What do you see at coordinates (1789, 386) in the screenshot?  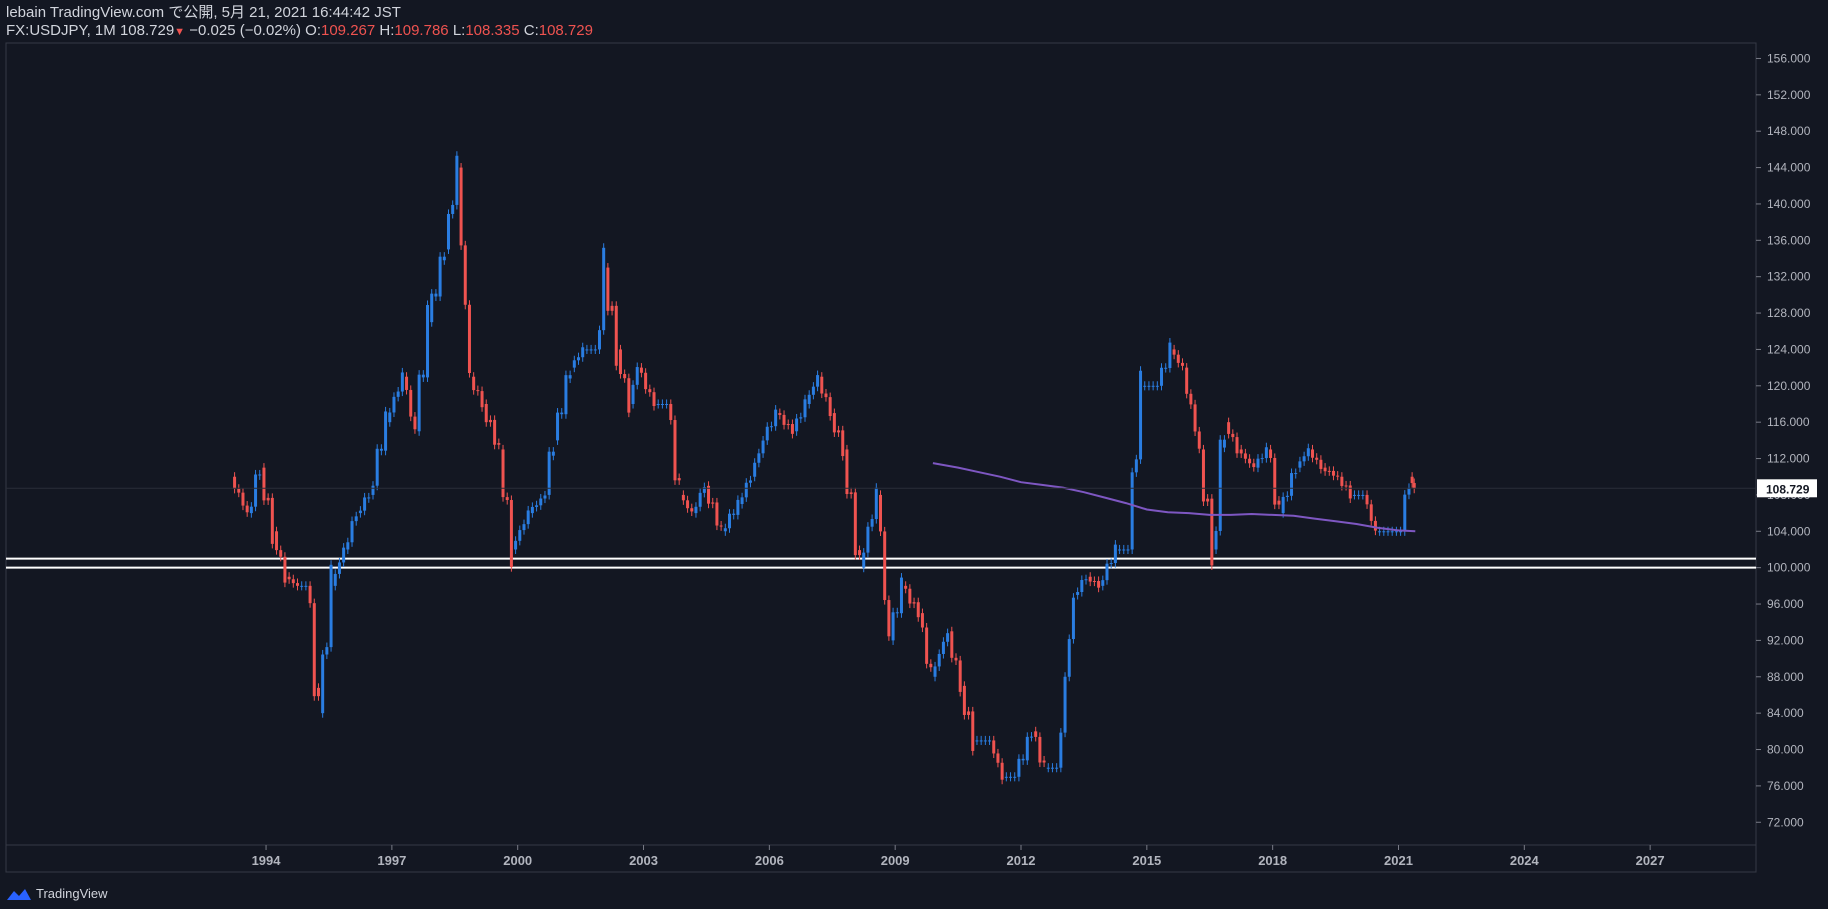 I see `y-tick-label: 120.000` at bounding box center [1789, 386].